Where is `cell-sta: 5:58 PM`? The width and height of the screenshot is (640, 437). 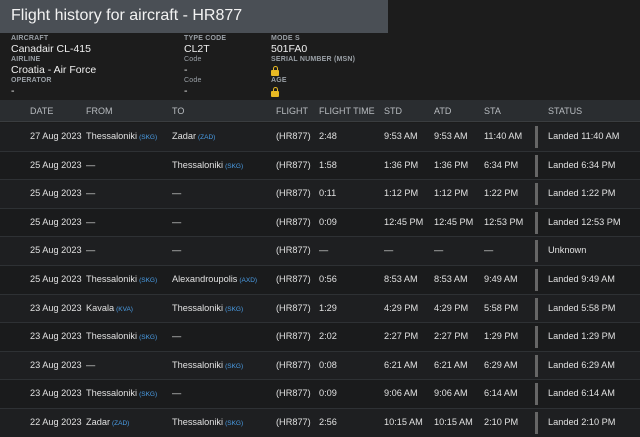 cell-sta: 5:58 PM is located at coordinates (501, 308).